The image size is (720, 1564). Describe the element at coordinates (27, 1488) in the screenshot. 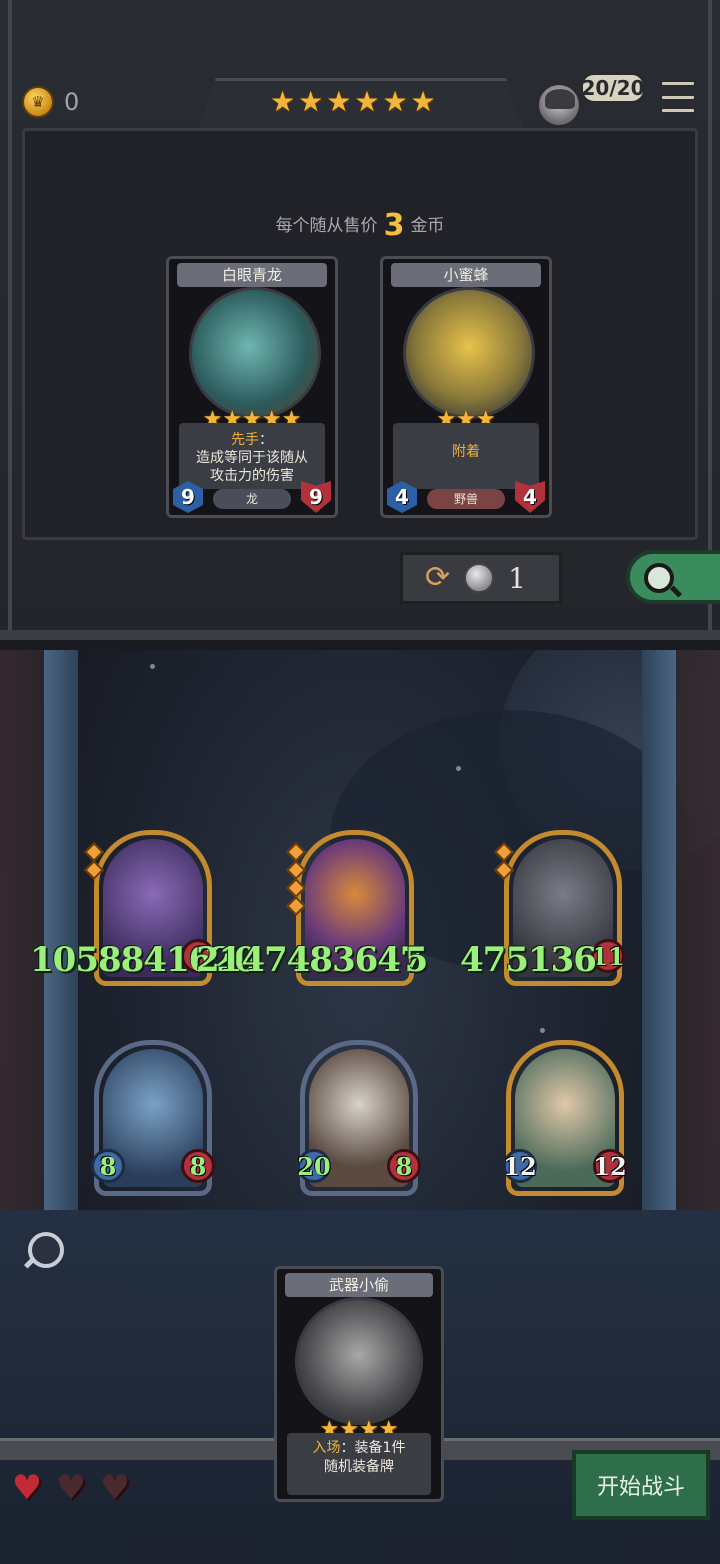

I see `heart-icon: ♥` at that location.